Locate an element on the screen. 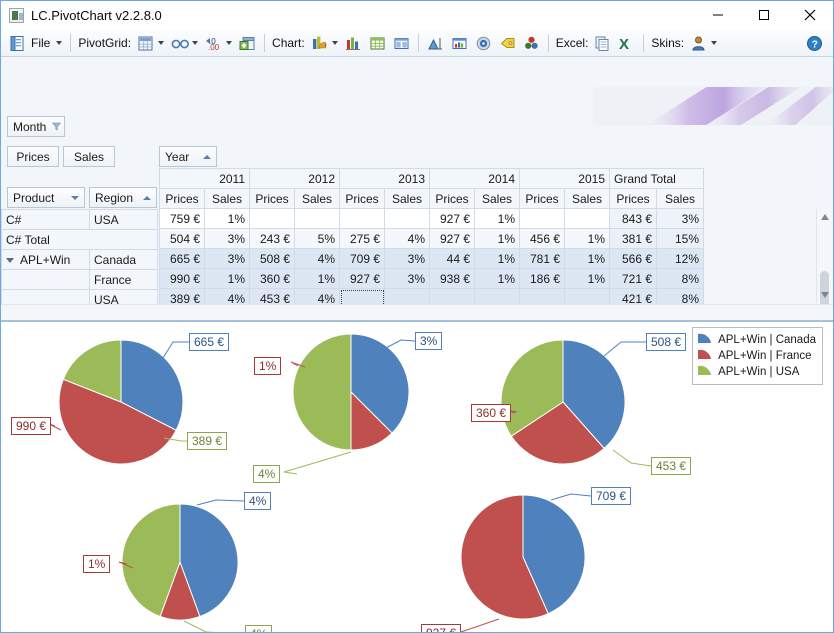  table-cell: 709 € is located at coordinates (362, 258).